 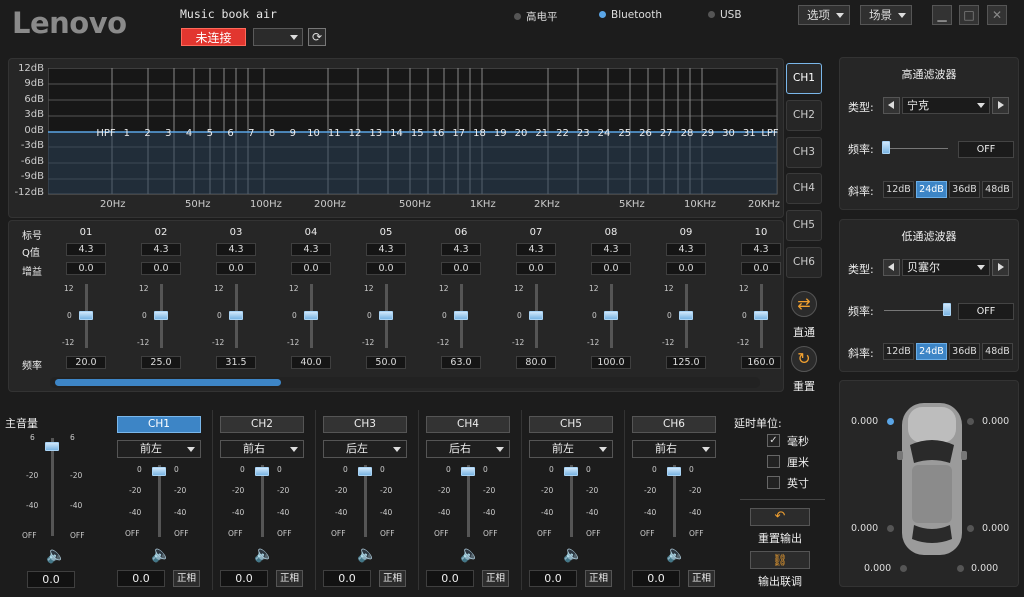 I want to click on band-marker: 29, so click(x=707, y=133).